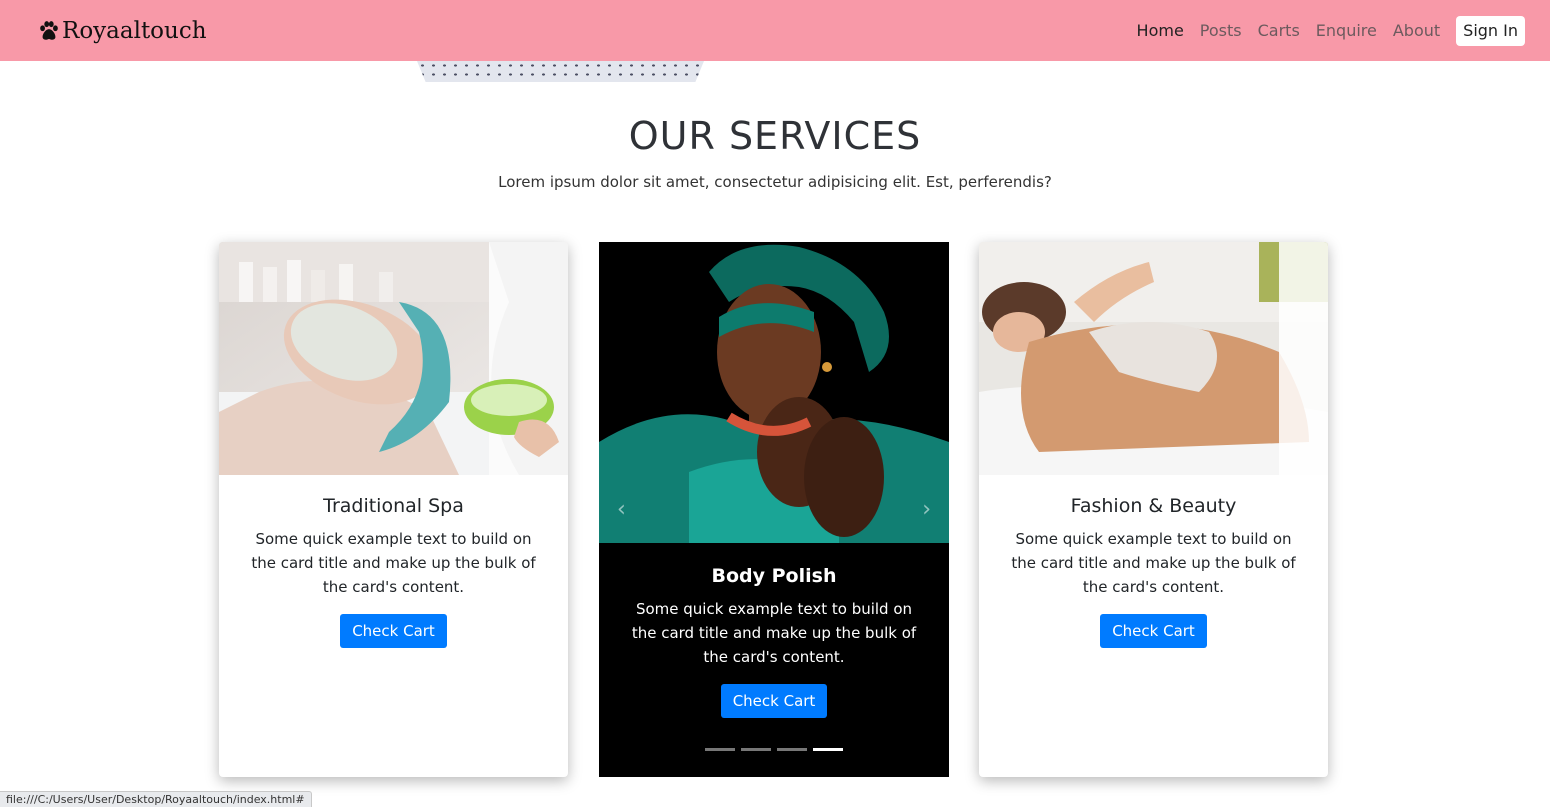  Describe the element at coordinates (393, 358) in the screenshot. I see `facial-mask-photo` at that location.